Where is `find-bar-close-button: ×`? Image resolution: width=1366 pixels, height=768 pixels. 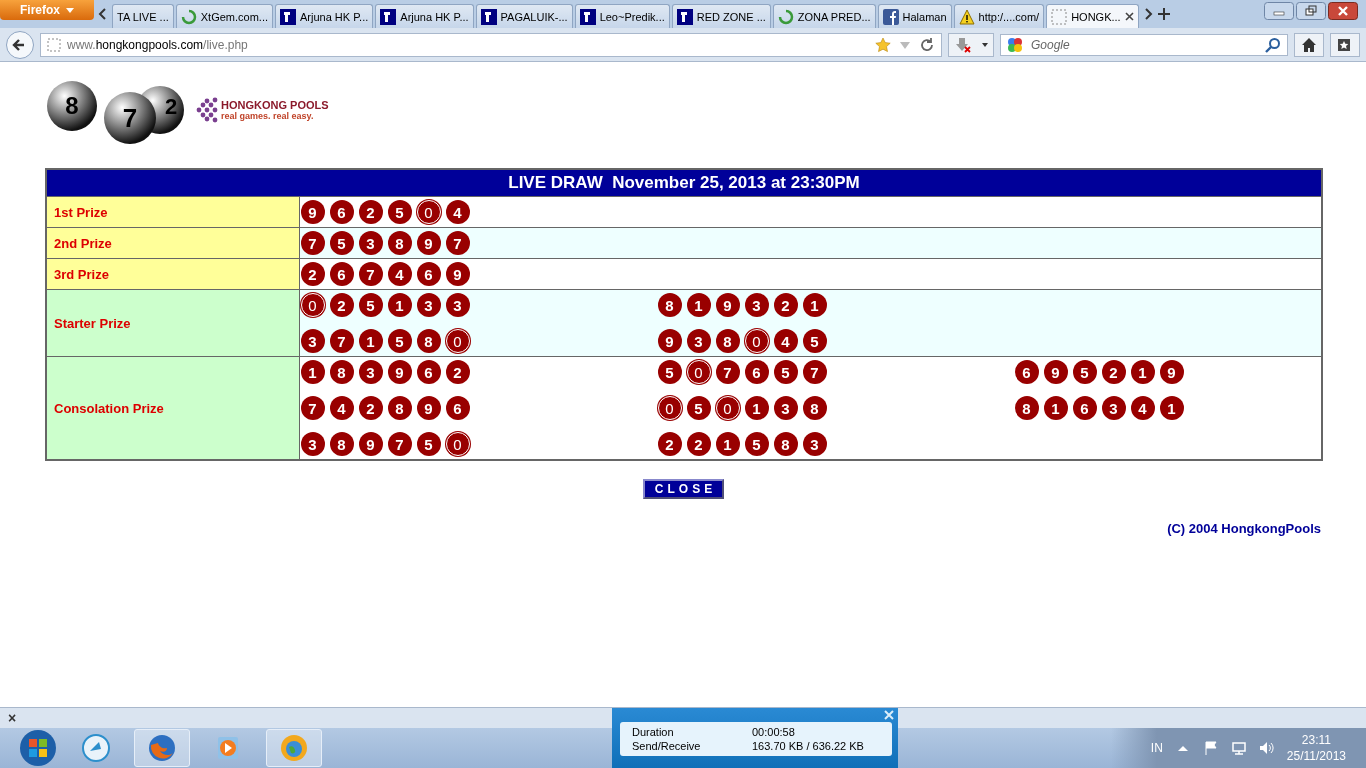
find-bar-close-button: × is located at coordinates (12, 718).